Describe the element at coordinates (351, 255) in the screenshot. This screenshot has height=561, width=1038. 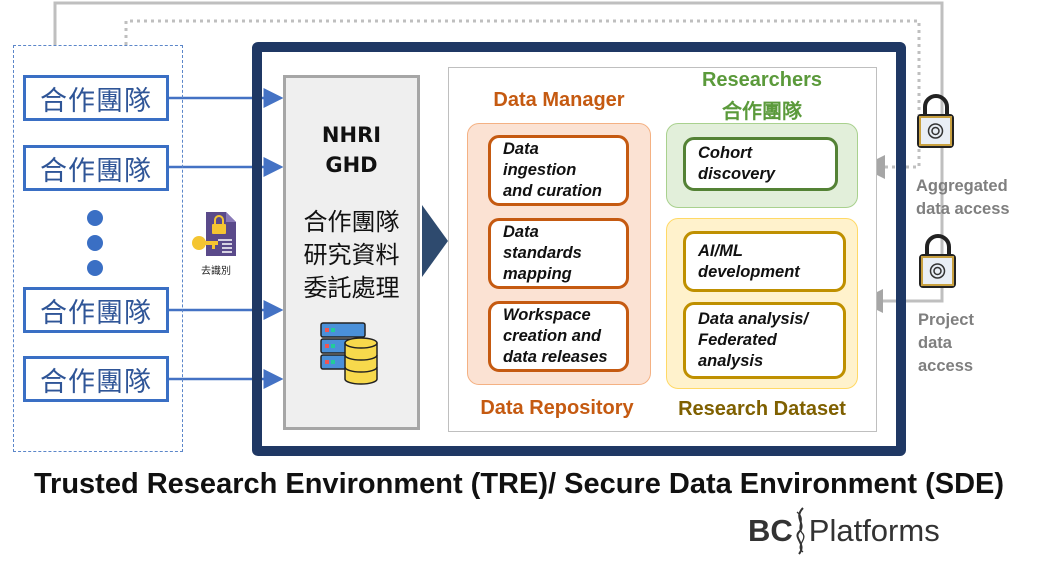
I see `nhri-desc: 研究資料` at that location.